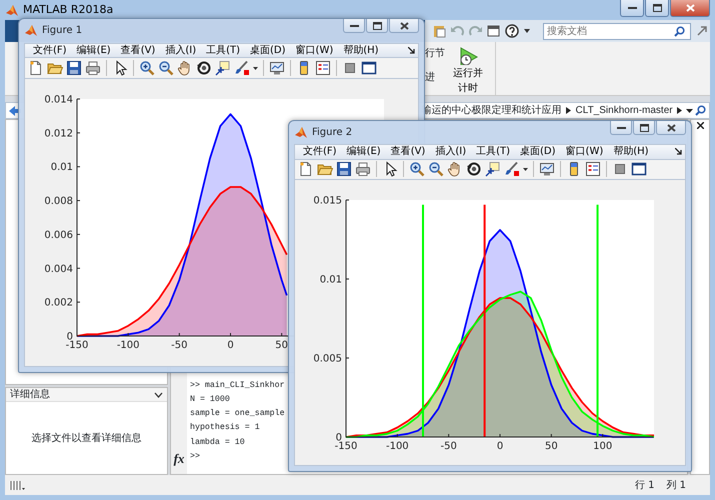 This screenshot has width=715, height=500. What do you see at coordinates (62, 31) in the screenshot?
I see `figure-title: Figure 1` at bounding box center [62, 31].